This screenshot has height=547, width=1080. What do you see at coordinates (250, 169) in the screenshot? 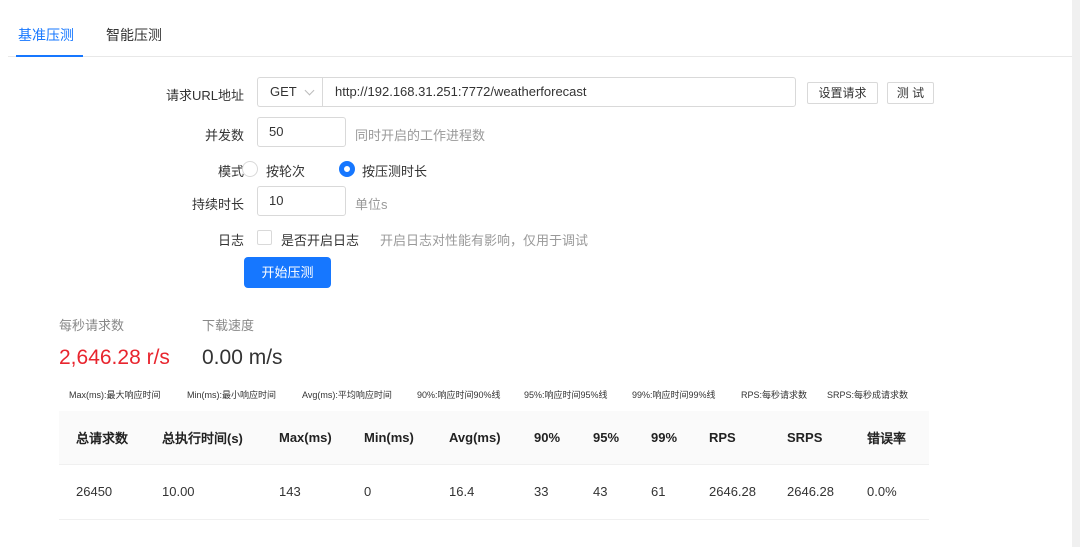
I see `radio-by-rounds` at bounding box center [250, 169].